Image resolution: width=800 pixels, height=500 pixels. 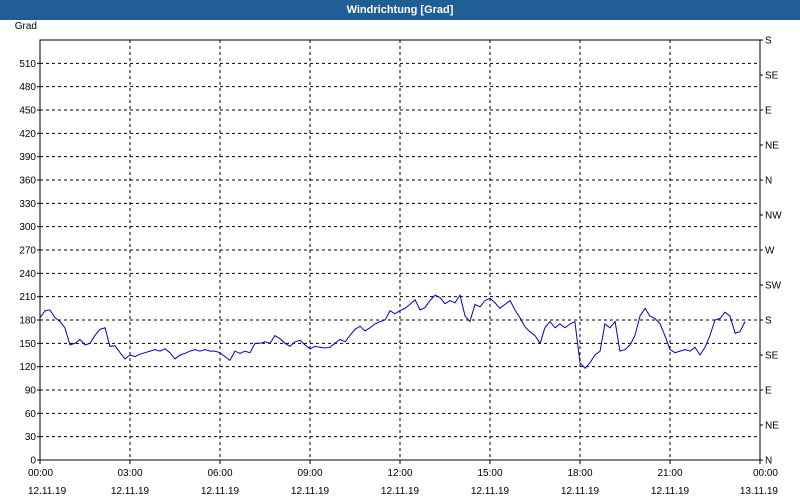 I want to click on y-tick-label: 150, so click(x=27, y=344).